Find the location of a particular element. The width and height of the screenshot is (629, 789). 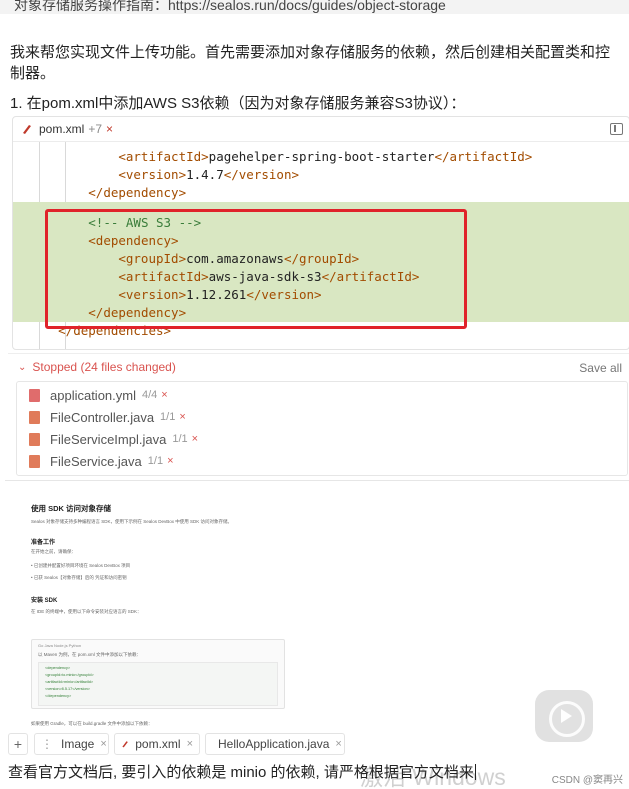

doc-prep-item: • 已获 Sealos【对象存储】后的 凭证和访问密钥 is located at coordinates (79, 577).